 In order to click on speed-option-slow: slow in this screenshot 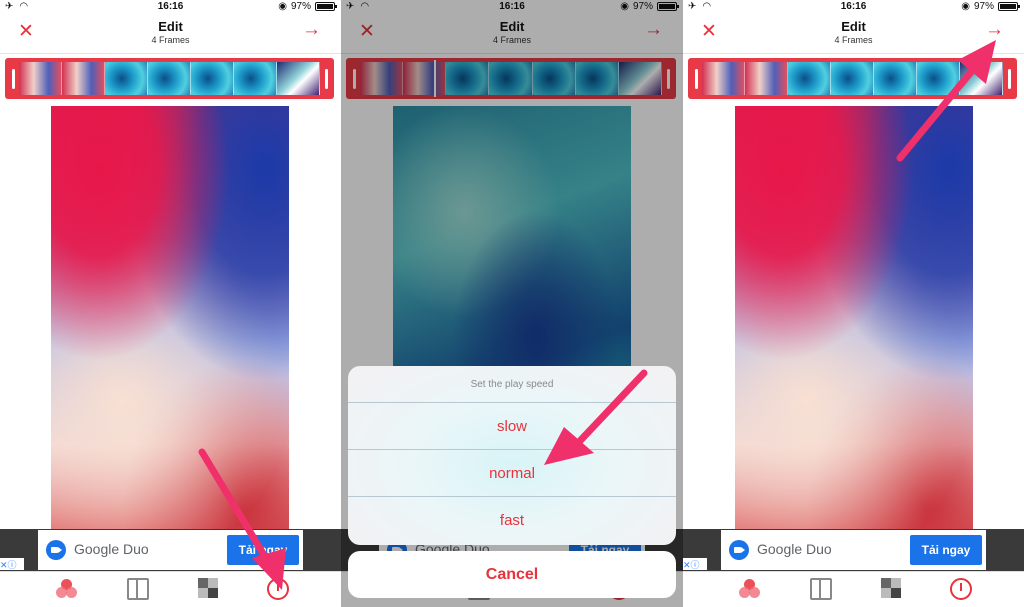, I will do `click(512, 426)`.